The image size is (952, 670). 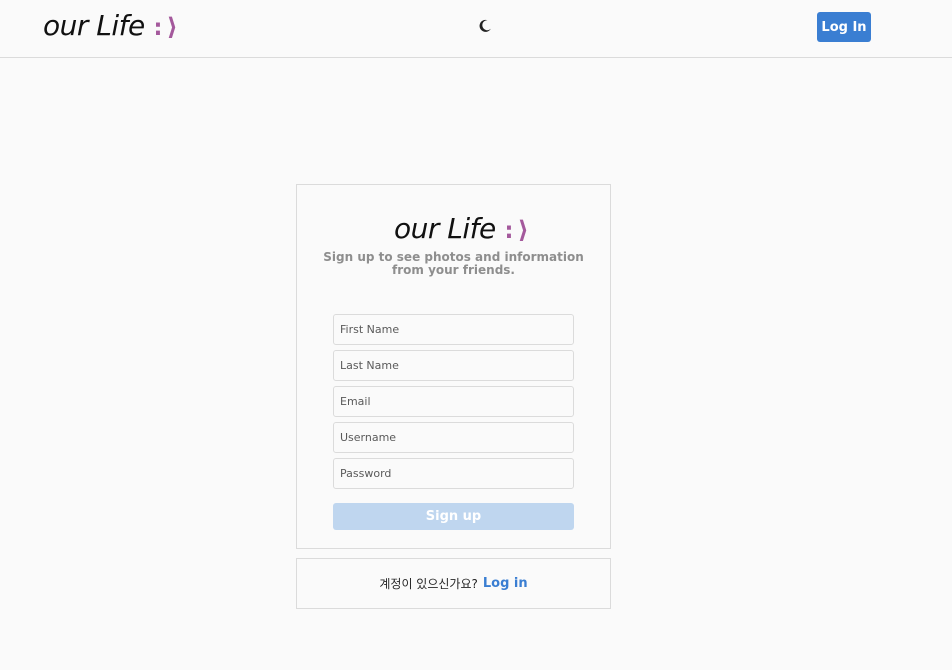 What do you see at coordinates (485, 26) in the screenshot?
I see `moon-icon` at bounding box center [485, 26].